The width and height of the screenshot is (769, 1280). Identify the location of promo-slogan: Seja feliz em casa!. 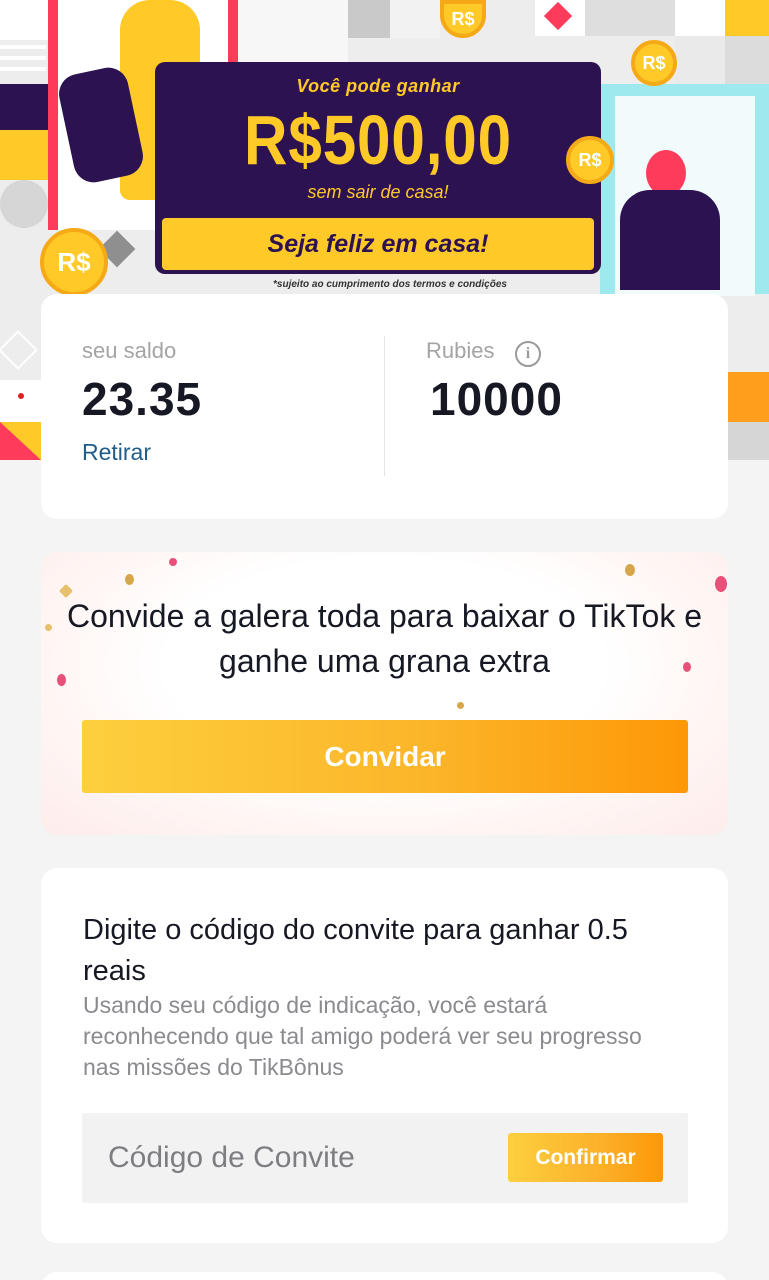
(378, 244).